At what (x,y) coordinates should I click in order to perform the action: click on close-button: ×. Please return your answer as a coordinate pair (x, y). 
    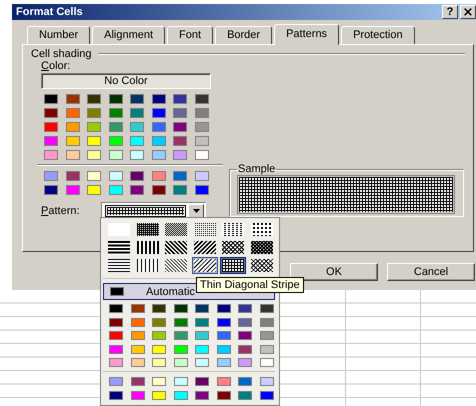
    Looking at the image, I should click on (468, 12).